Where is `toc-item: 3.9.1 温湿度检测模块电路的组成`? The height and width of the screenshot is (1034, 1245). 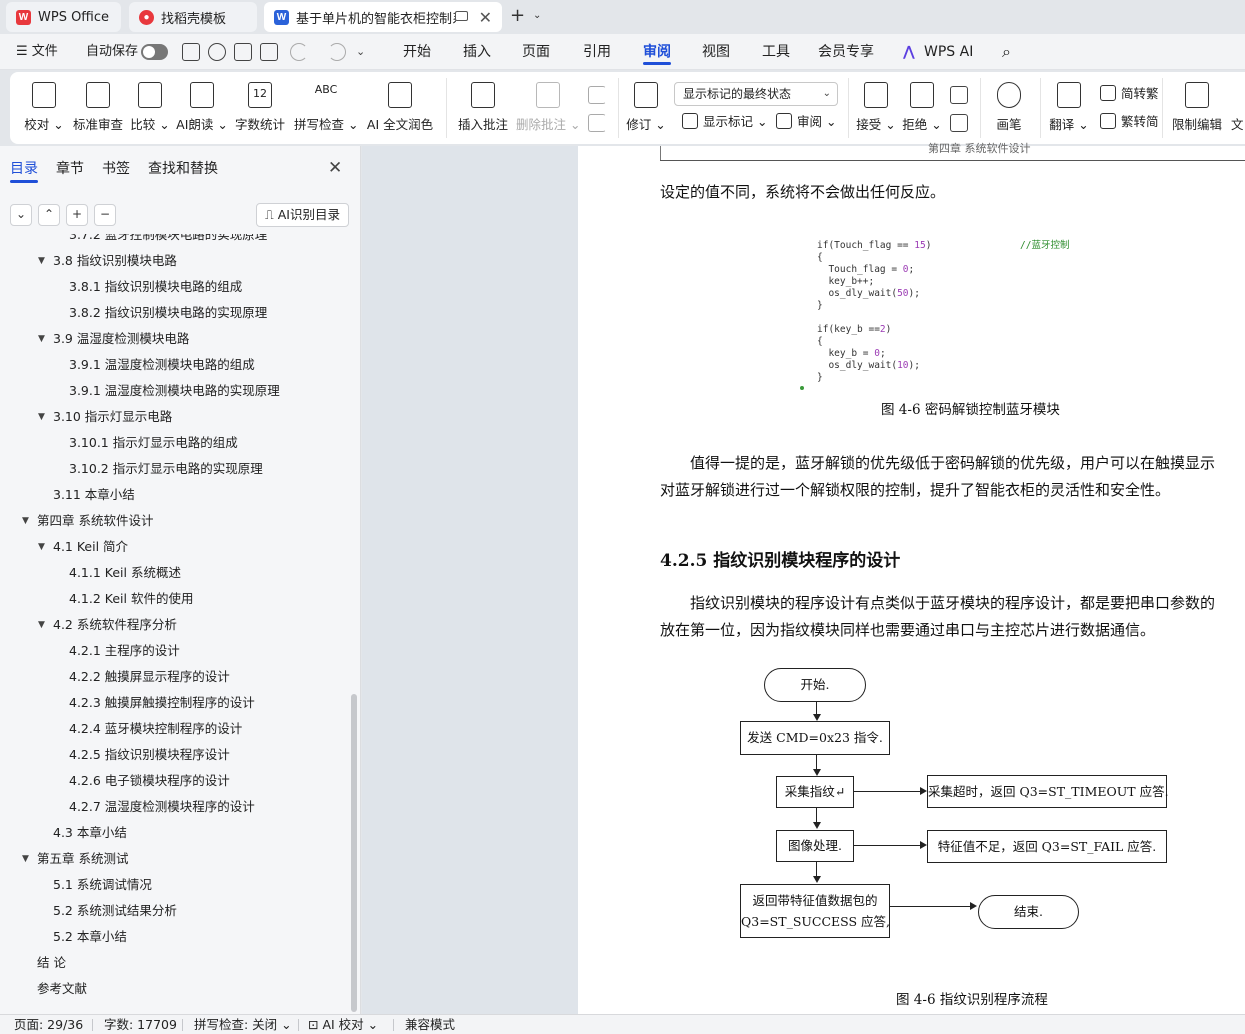 toc-item: 3.9.1 温湿度检测模块电路的组成 is located at coordinates (175, 365).